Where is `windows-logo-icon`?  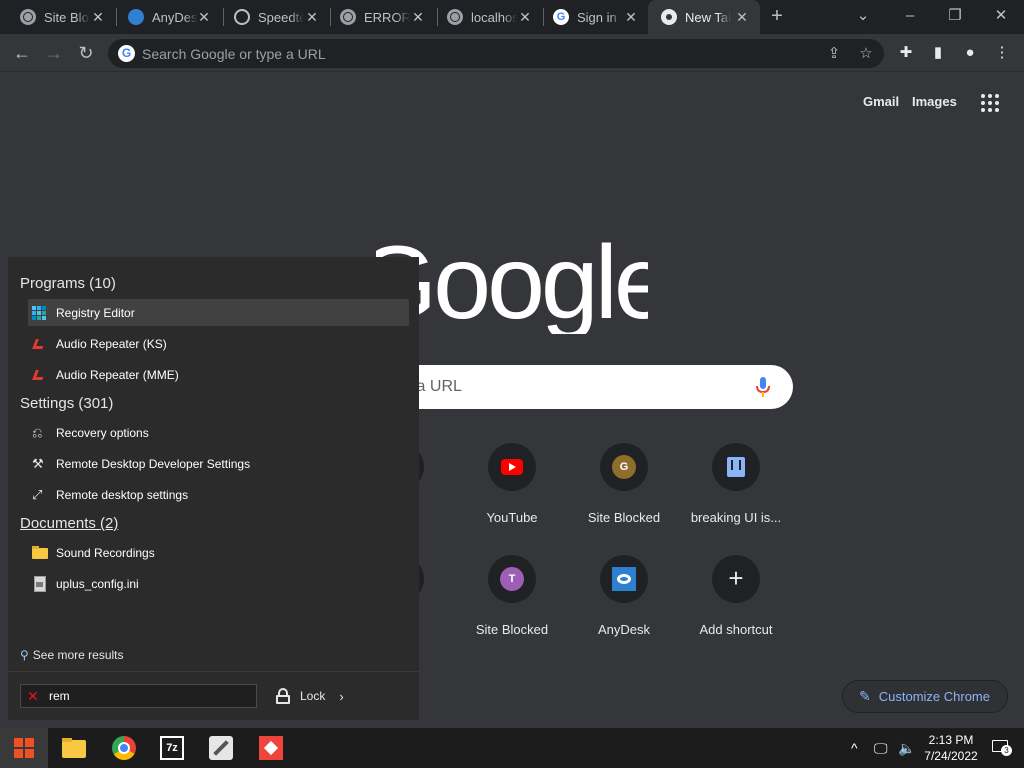
windows-logo-icon is located at coordinates (24, 748).